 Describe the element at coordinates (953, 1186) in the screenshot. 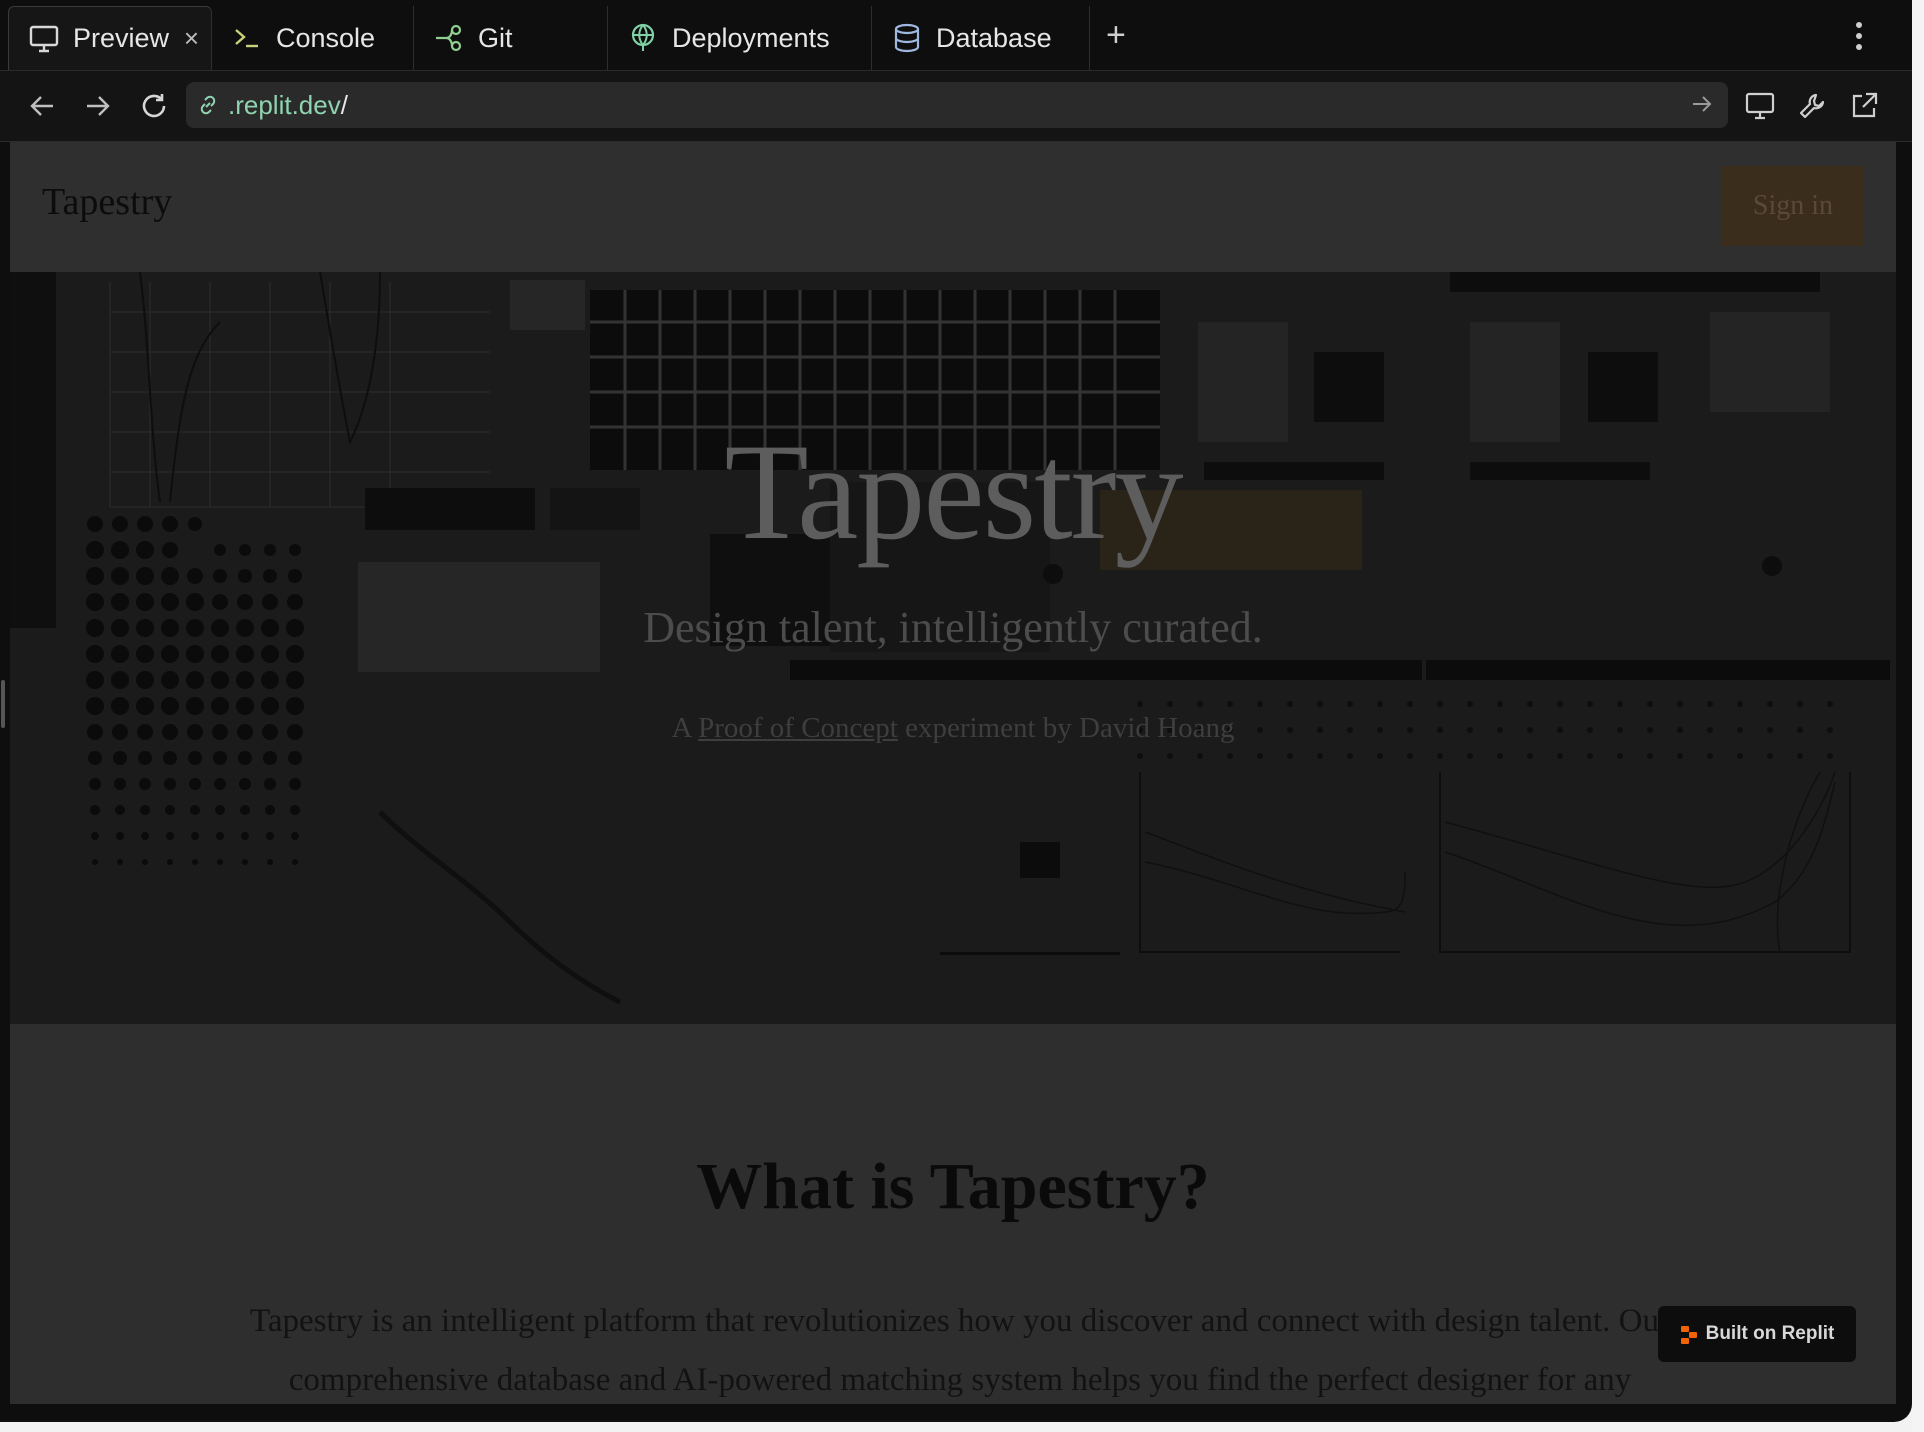

I see `about-heading: What is Tapestry?` at that location.